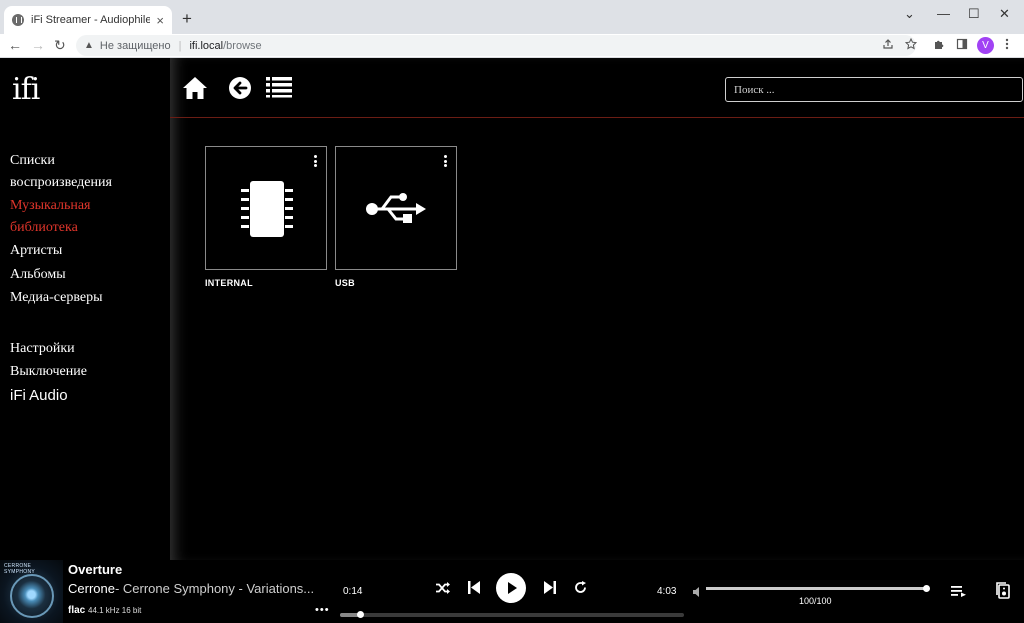 Image resolution: width=1024 pixels, height=623 pixels. Describe the element at coordinates (962, 45) in the screenshot. I see `side-panel-icon` at that location.